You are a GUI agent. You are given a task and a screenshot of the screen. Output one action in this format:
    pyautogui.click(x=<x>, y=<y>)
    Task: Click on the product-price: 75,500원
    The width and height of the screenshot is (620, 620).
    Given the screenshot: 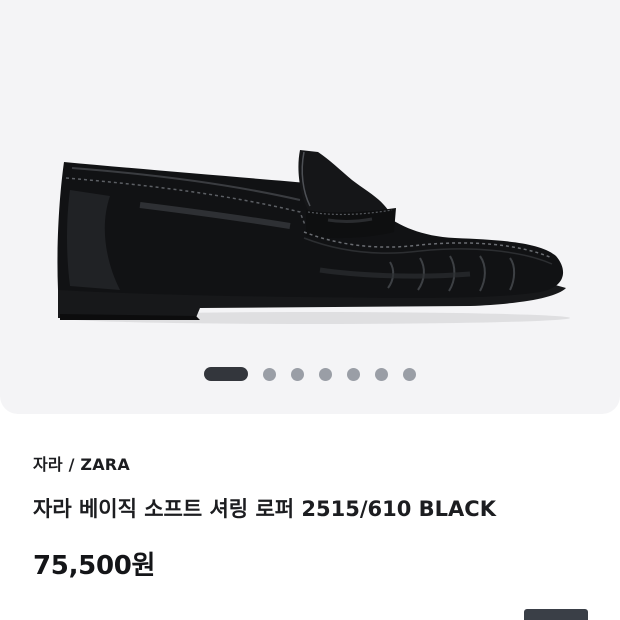 What is the action you would take?
    pyautogui.click(x=94, y=566)
    